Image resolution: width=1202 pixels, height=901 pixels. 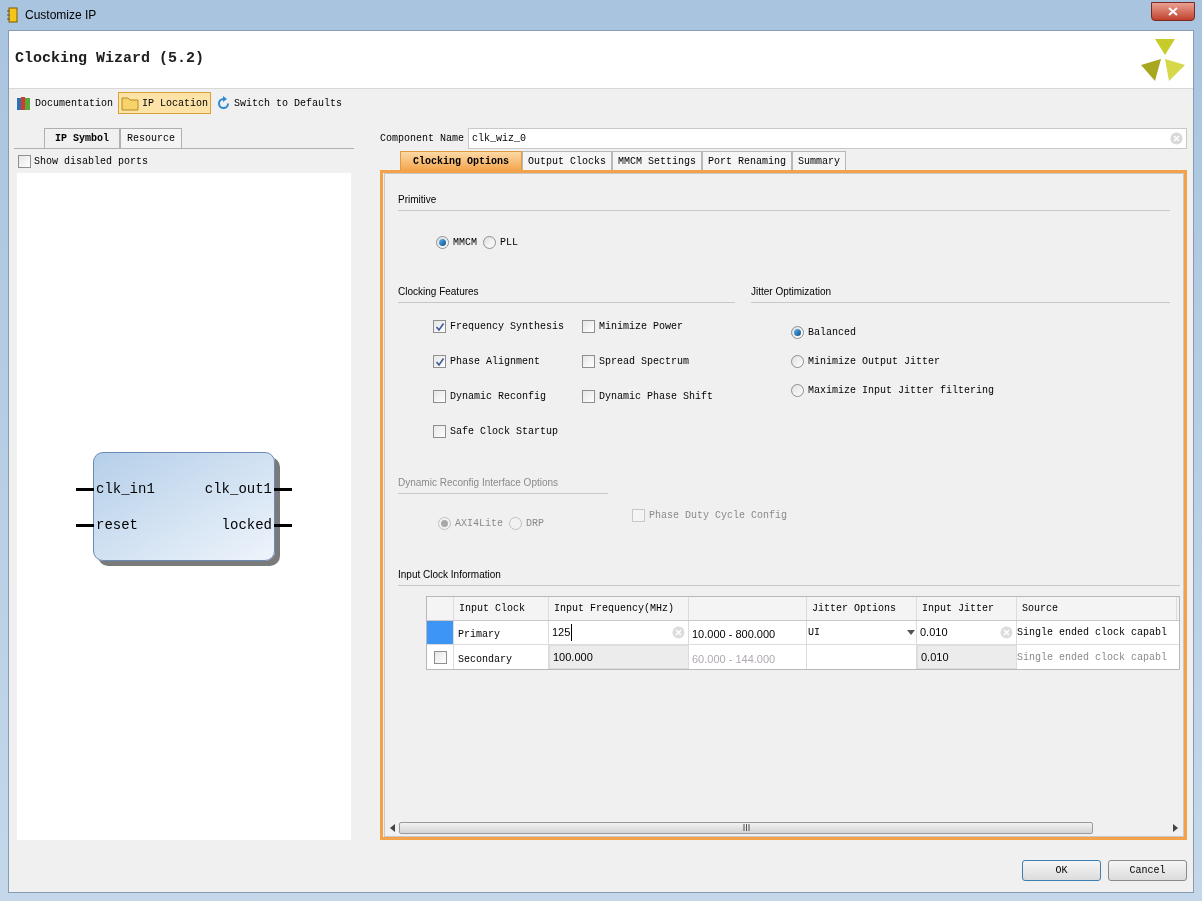 What do you see at coordinates (495, 362) in the screenshot?
I see `checkbox-label: Phase Alignment` at bounding box center [495, 362].